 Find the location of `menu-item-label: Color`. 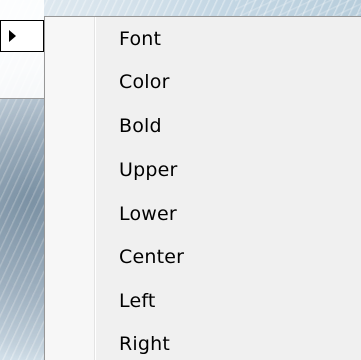

menu-item-label: Color is located at coordinates (144, 82).